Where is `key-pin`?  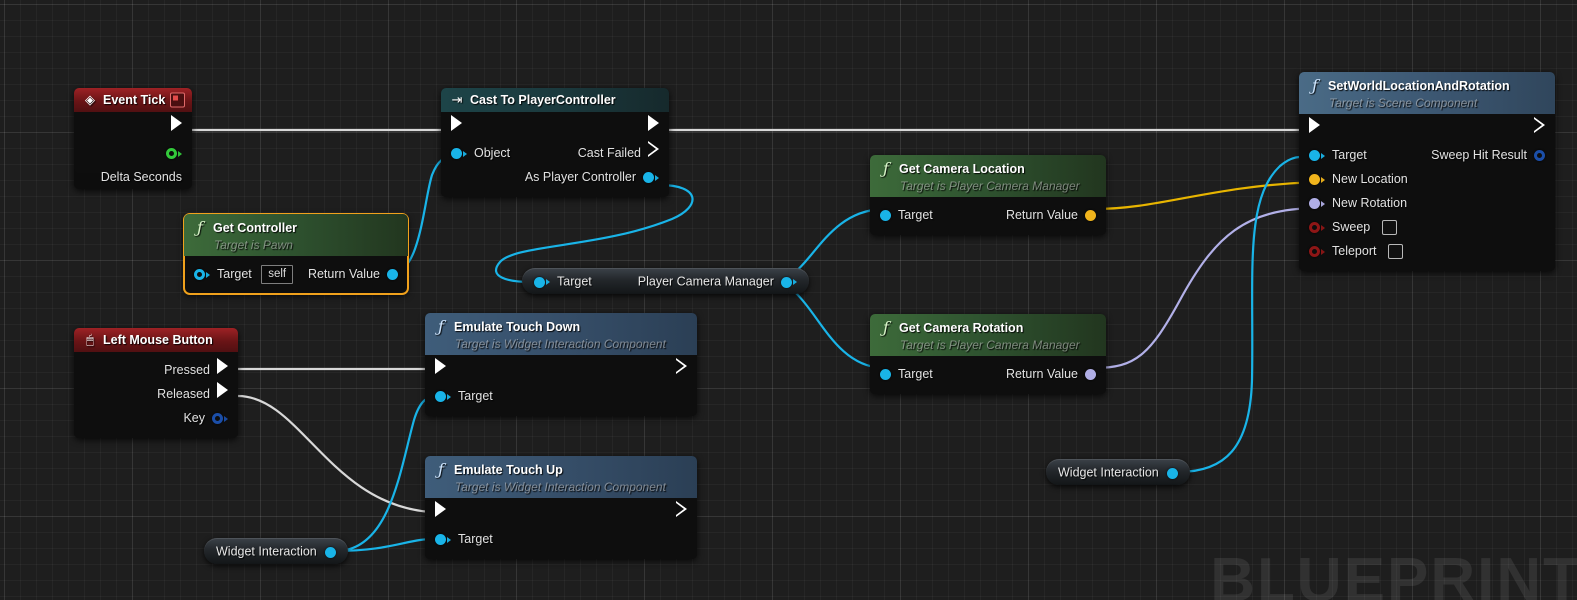
key-pin is located at coordinates (220, 418).